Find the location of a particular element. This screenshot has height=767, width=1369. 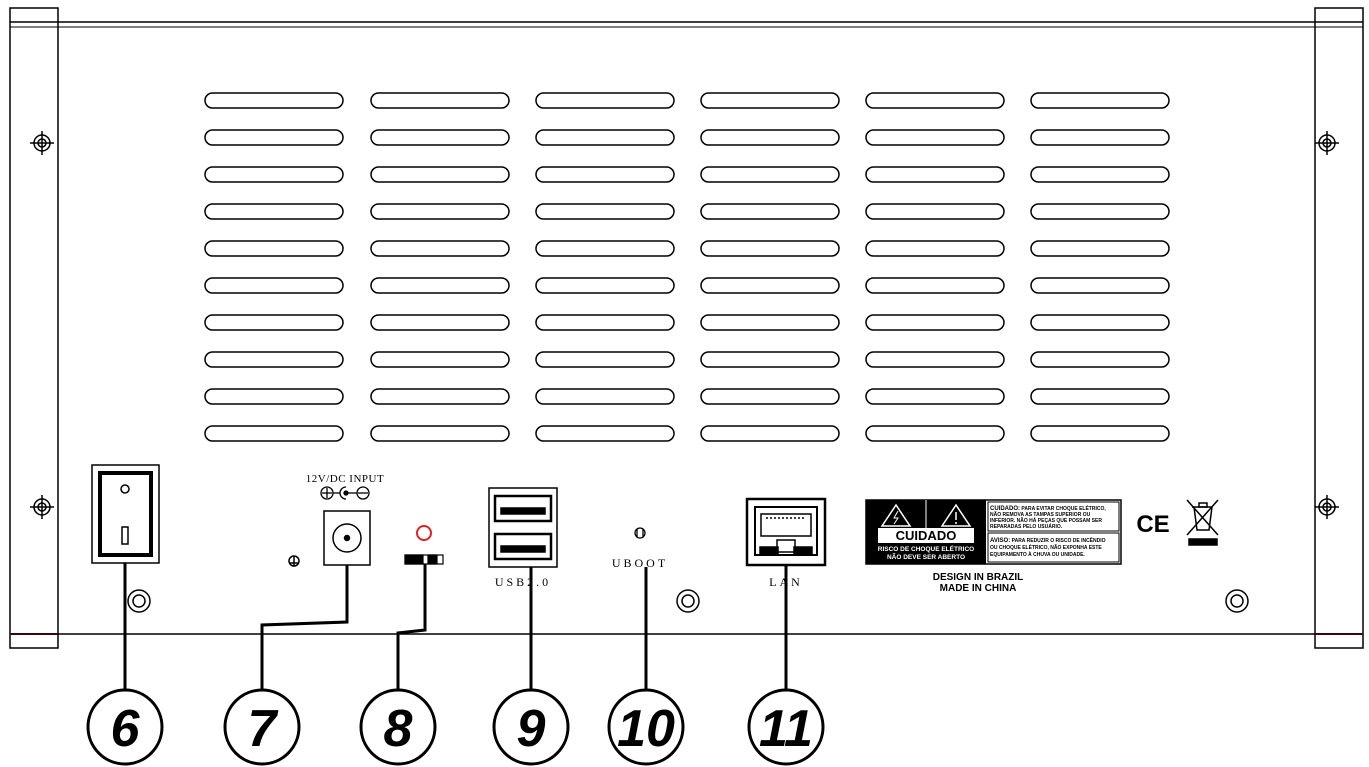

cuidado-text-4: REPARADAS PELO USUÁRIO. is located at coordinates (1026, 526).